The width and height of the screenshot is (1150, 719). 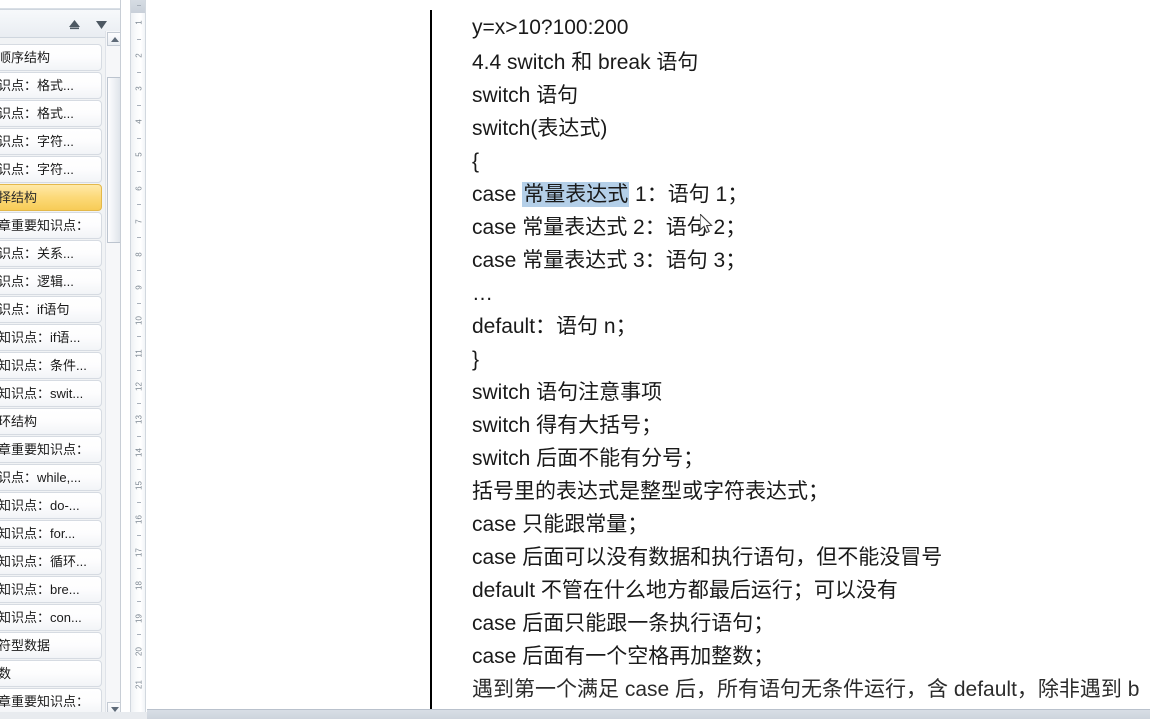 What do you see at coordinates (811, 62) in the screenshot?
I see `document-line: 4.4 switch 和 break 语句` at bounding box center [811, 62].